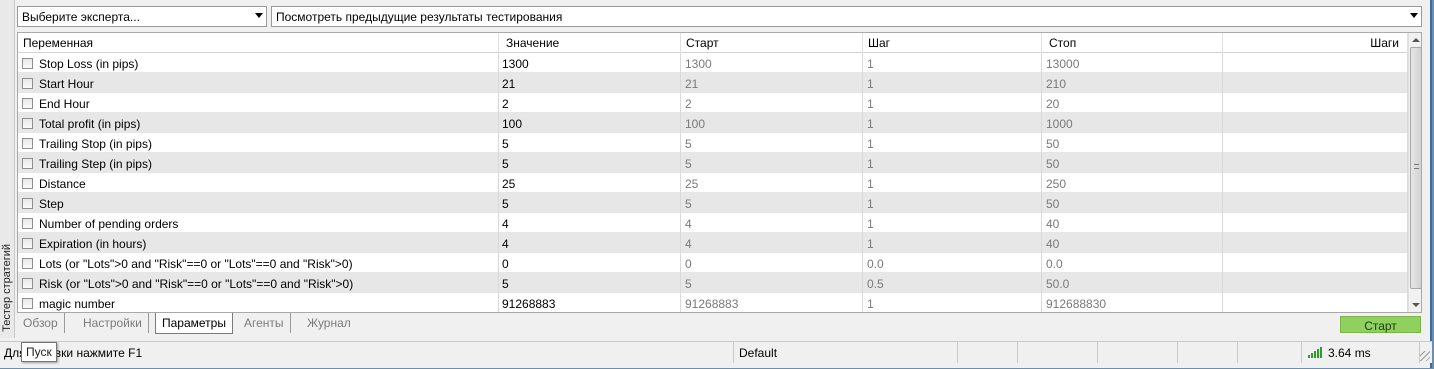 This screenshot has height=369, width=1434. Describe the element at coordinates (1416, 305) in the screenshot. I see `scroll-down-icon` at that location.